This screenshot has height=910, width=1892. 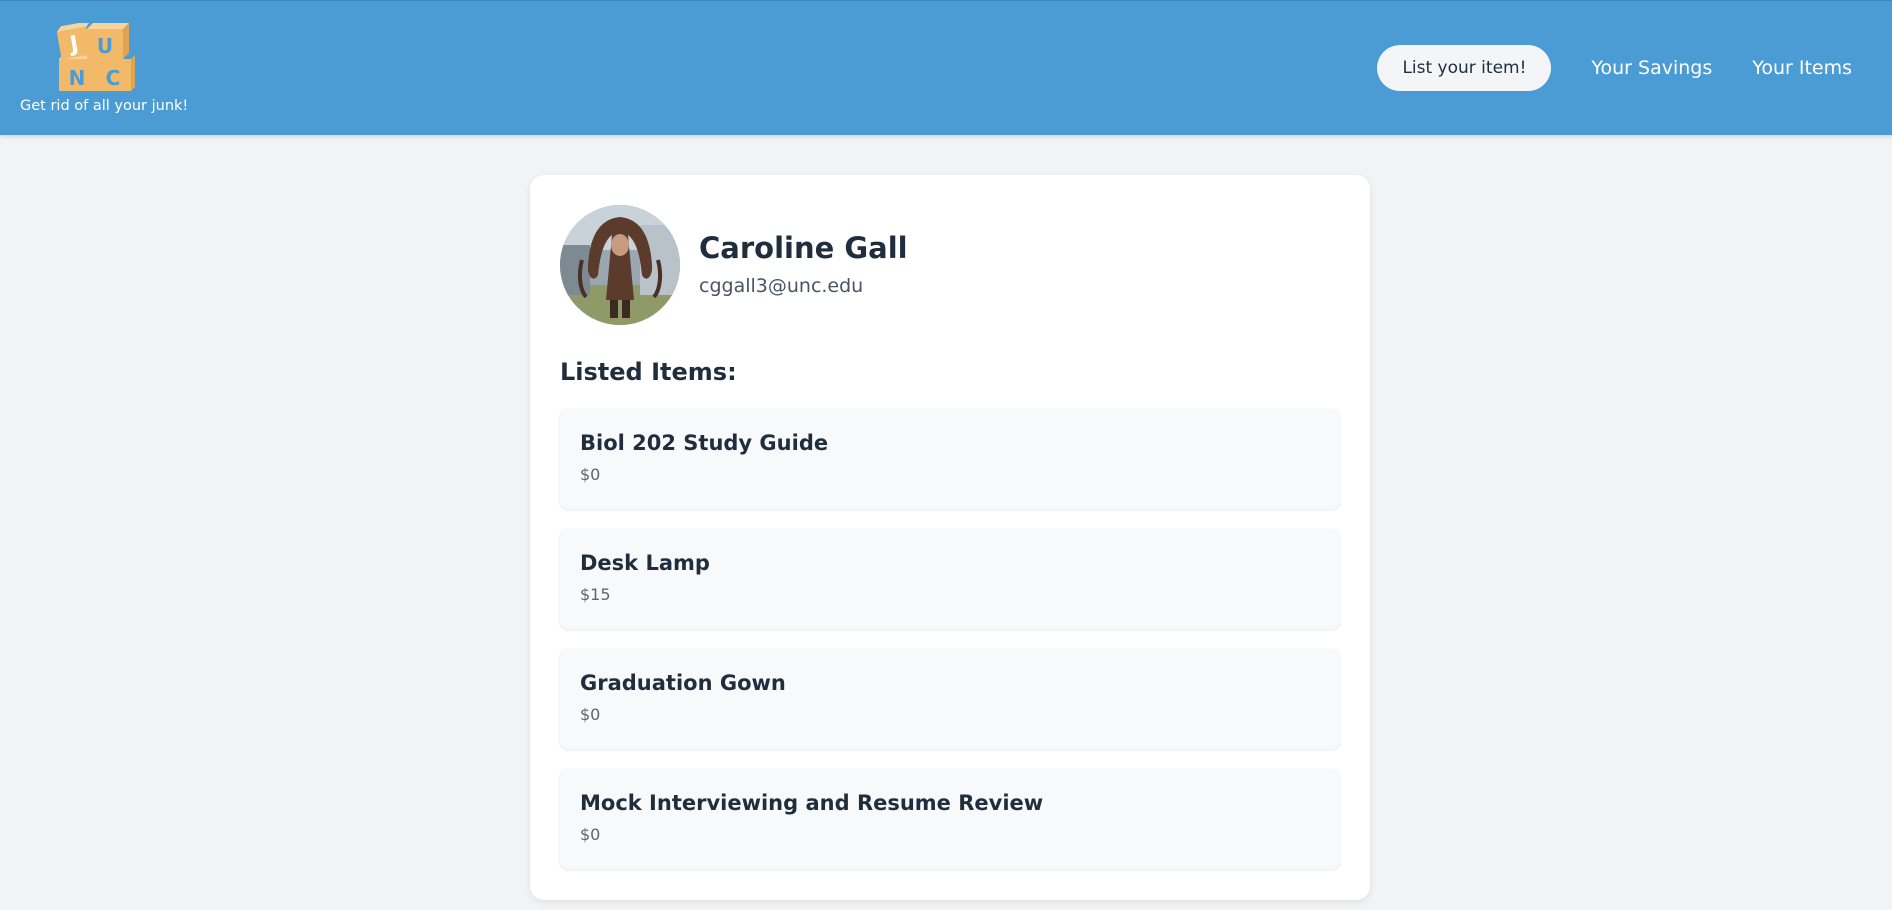 I want to click on nav-links: List your item! Your Savings Your Items, so click(x=1614, y=68).